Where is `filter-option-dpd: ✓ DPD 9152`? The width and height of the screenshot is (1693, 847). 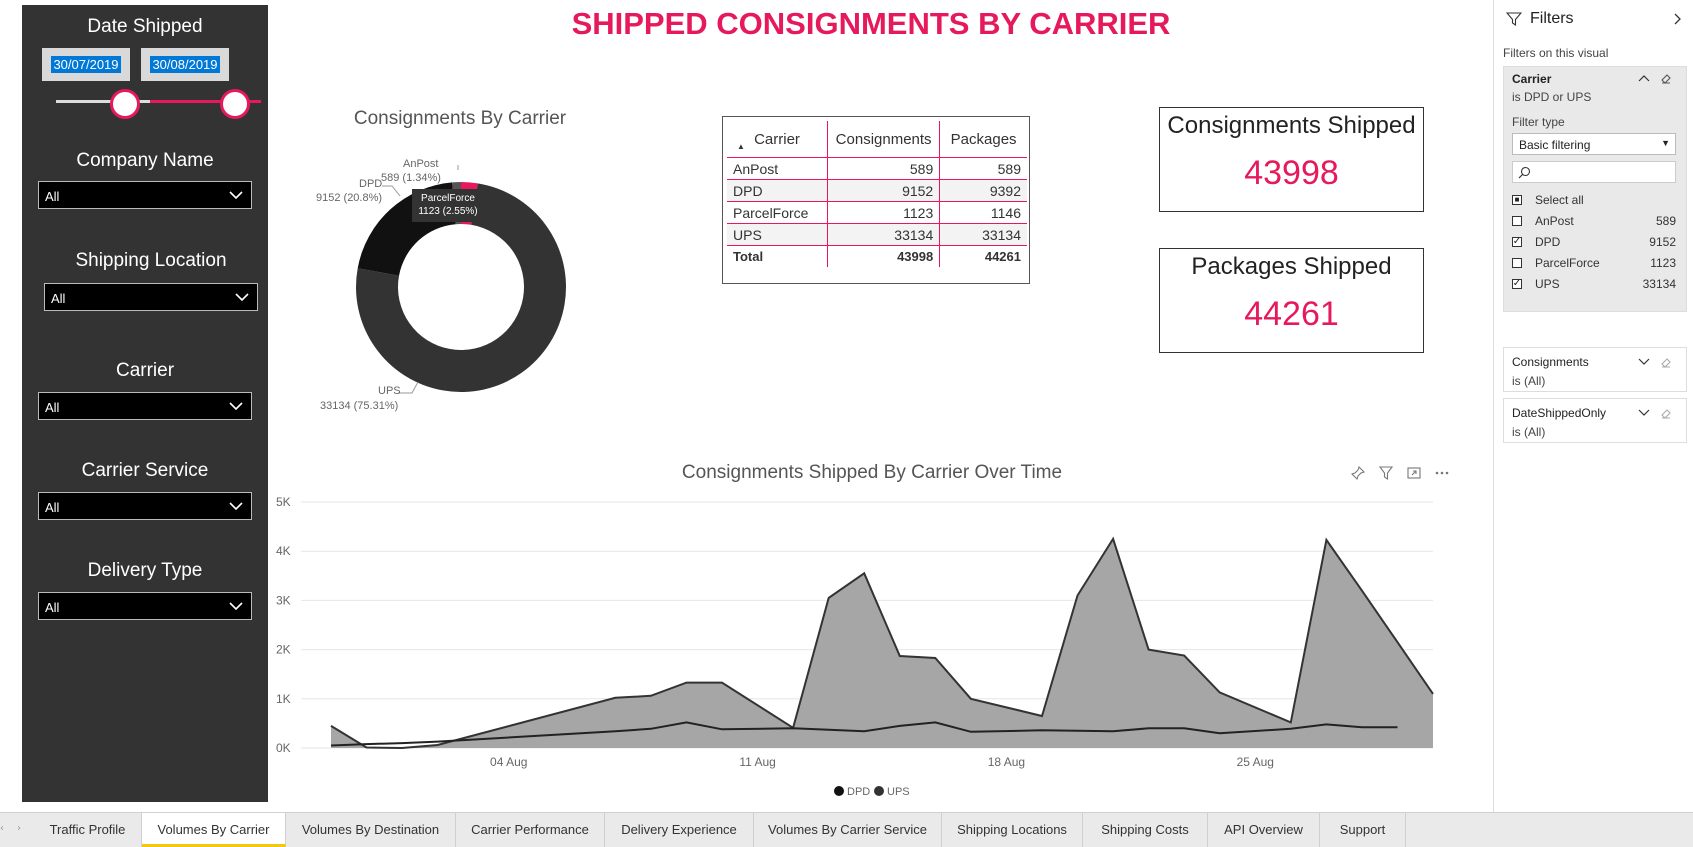 filter-option-dpd: ✓ DPD 9152 is located at coordinates (1596, 243).